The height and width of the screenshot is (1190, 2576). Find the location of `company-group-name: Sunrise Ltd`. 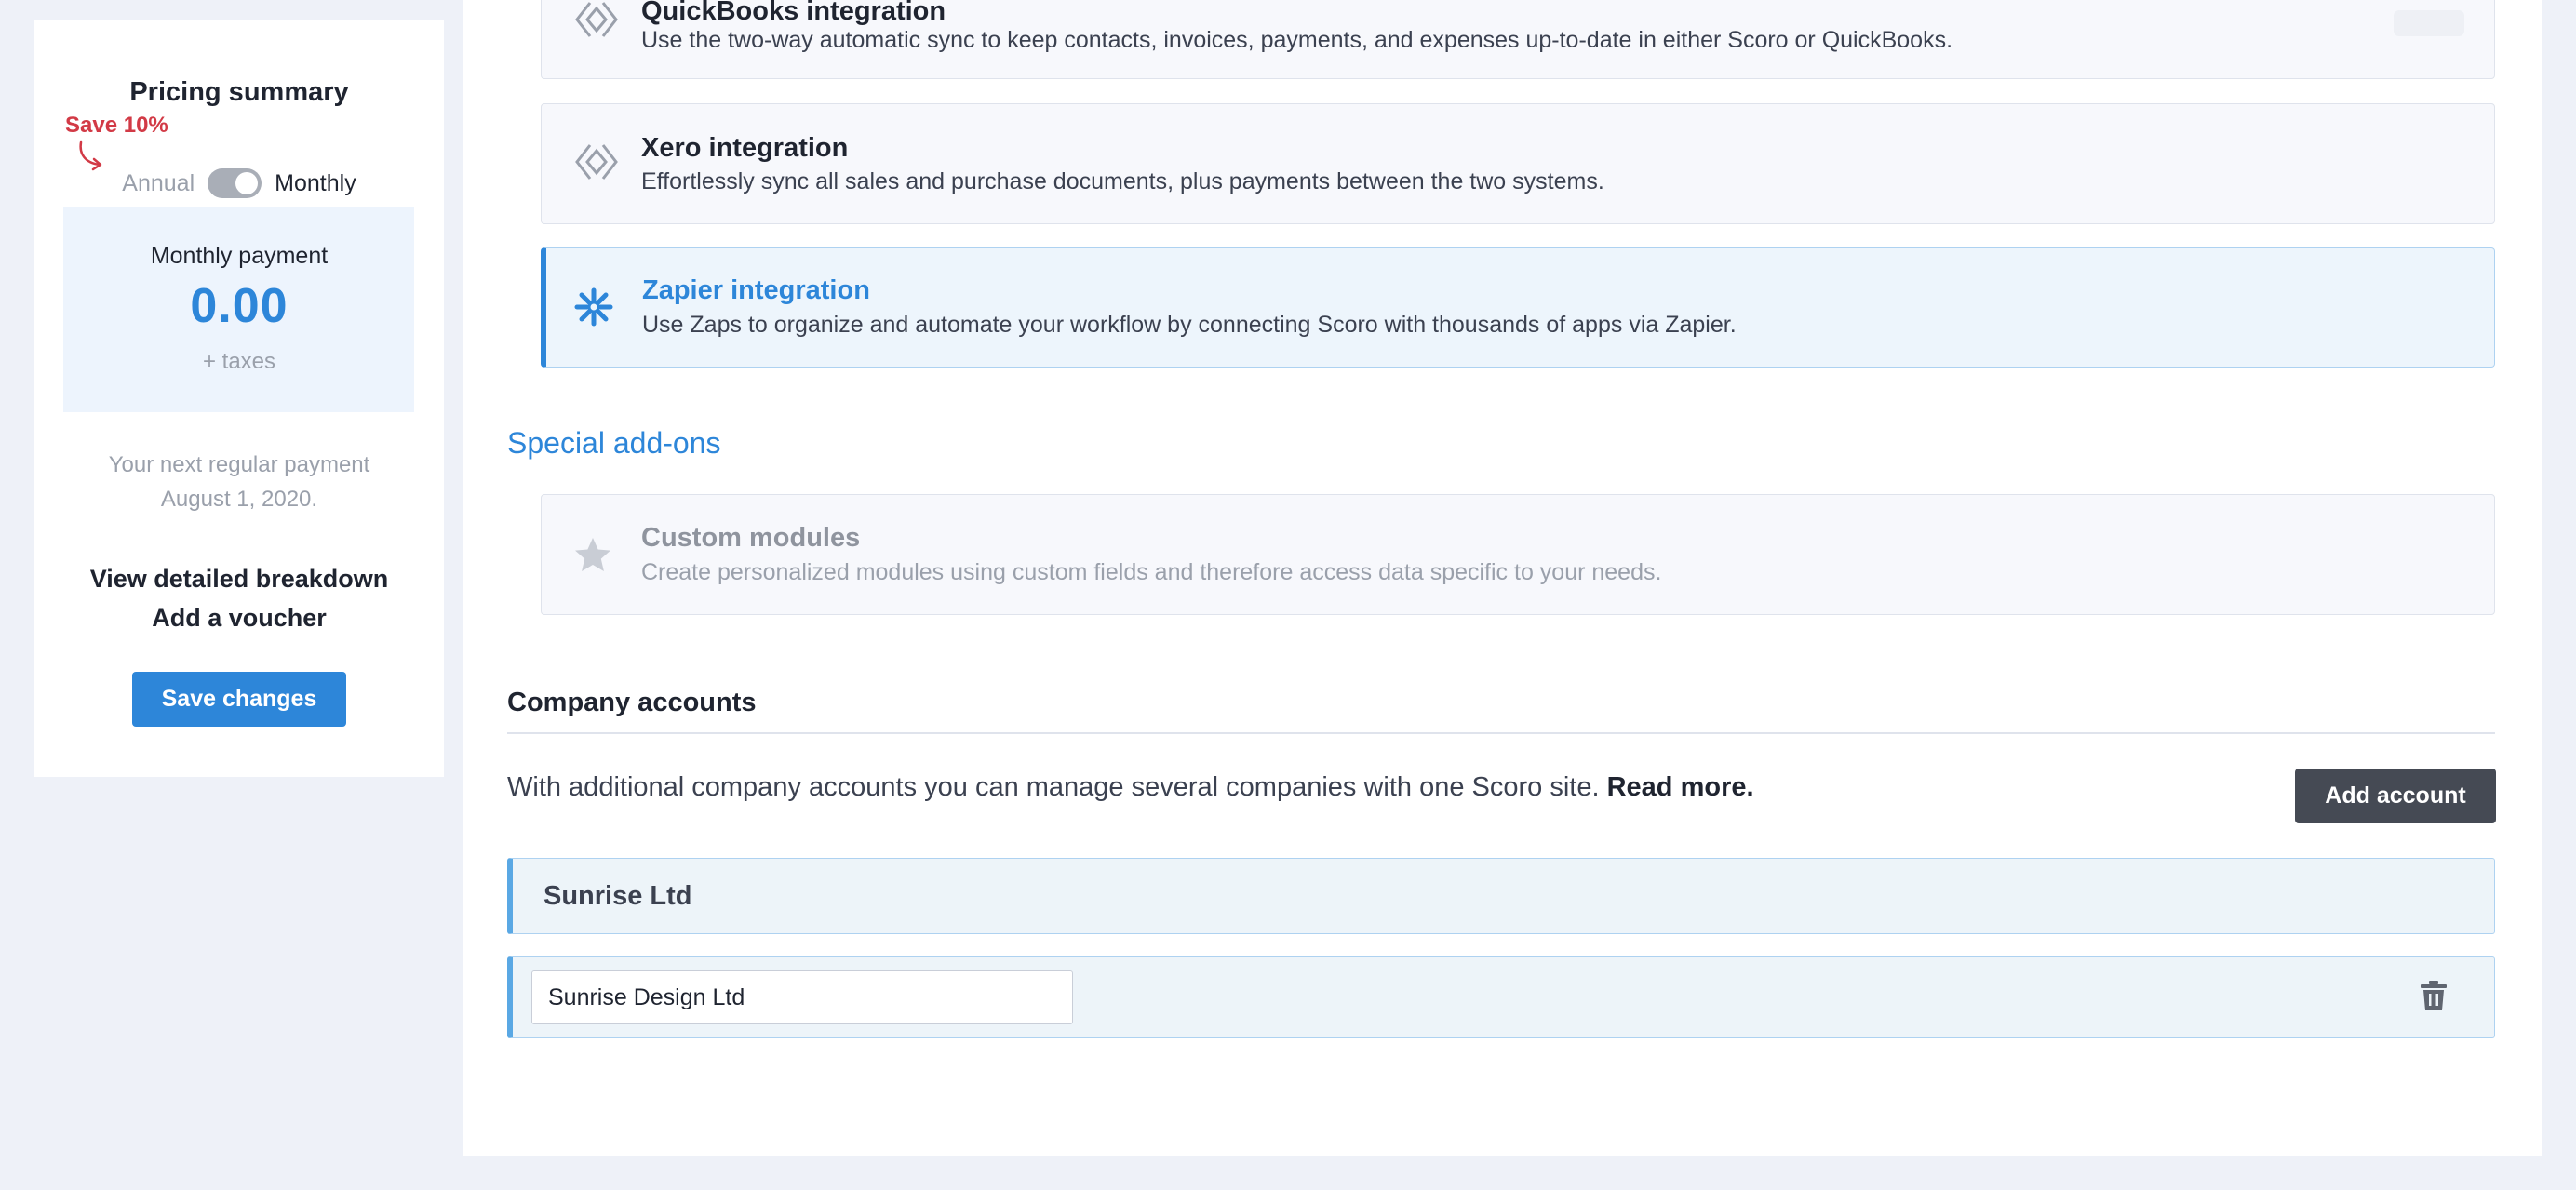

company-group-name: Sunrise Ltd is located at coordinates (617, 896).